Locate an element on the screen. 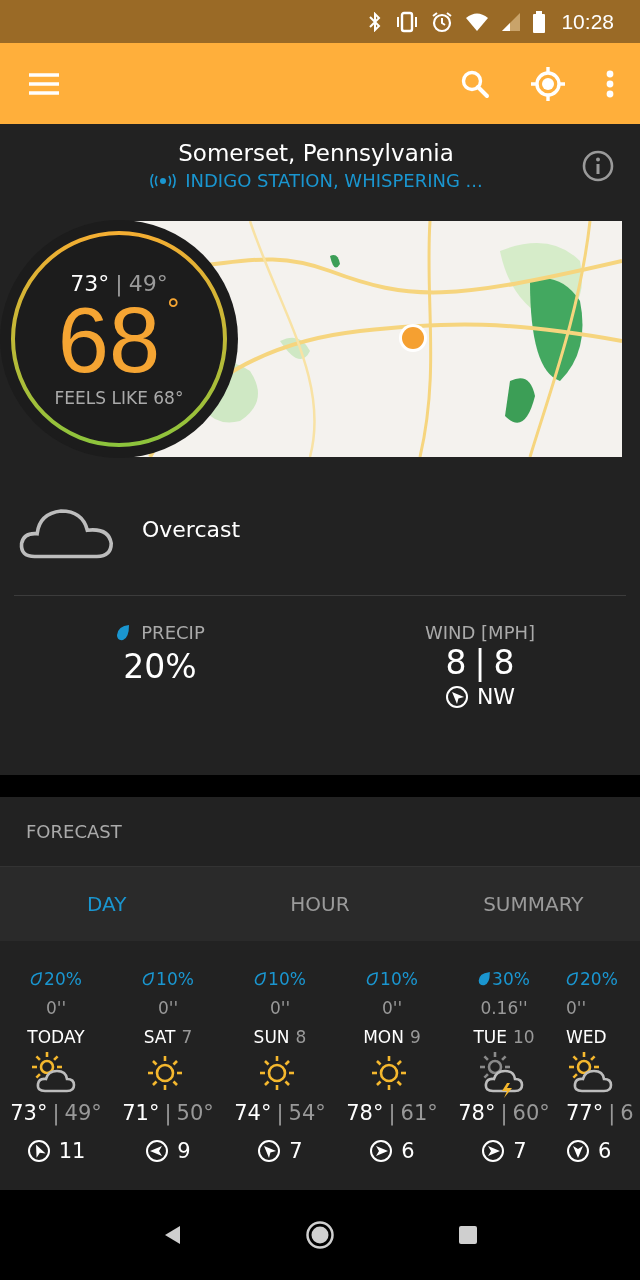  day-name: SUN is located at coordinates (271, 1037).